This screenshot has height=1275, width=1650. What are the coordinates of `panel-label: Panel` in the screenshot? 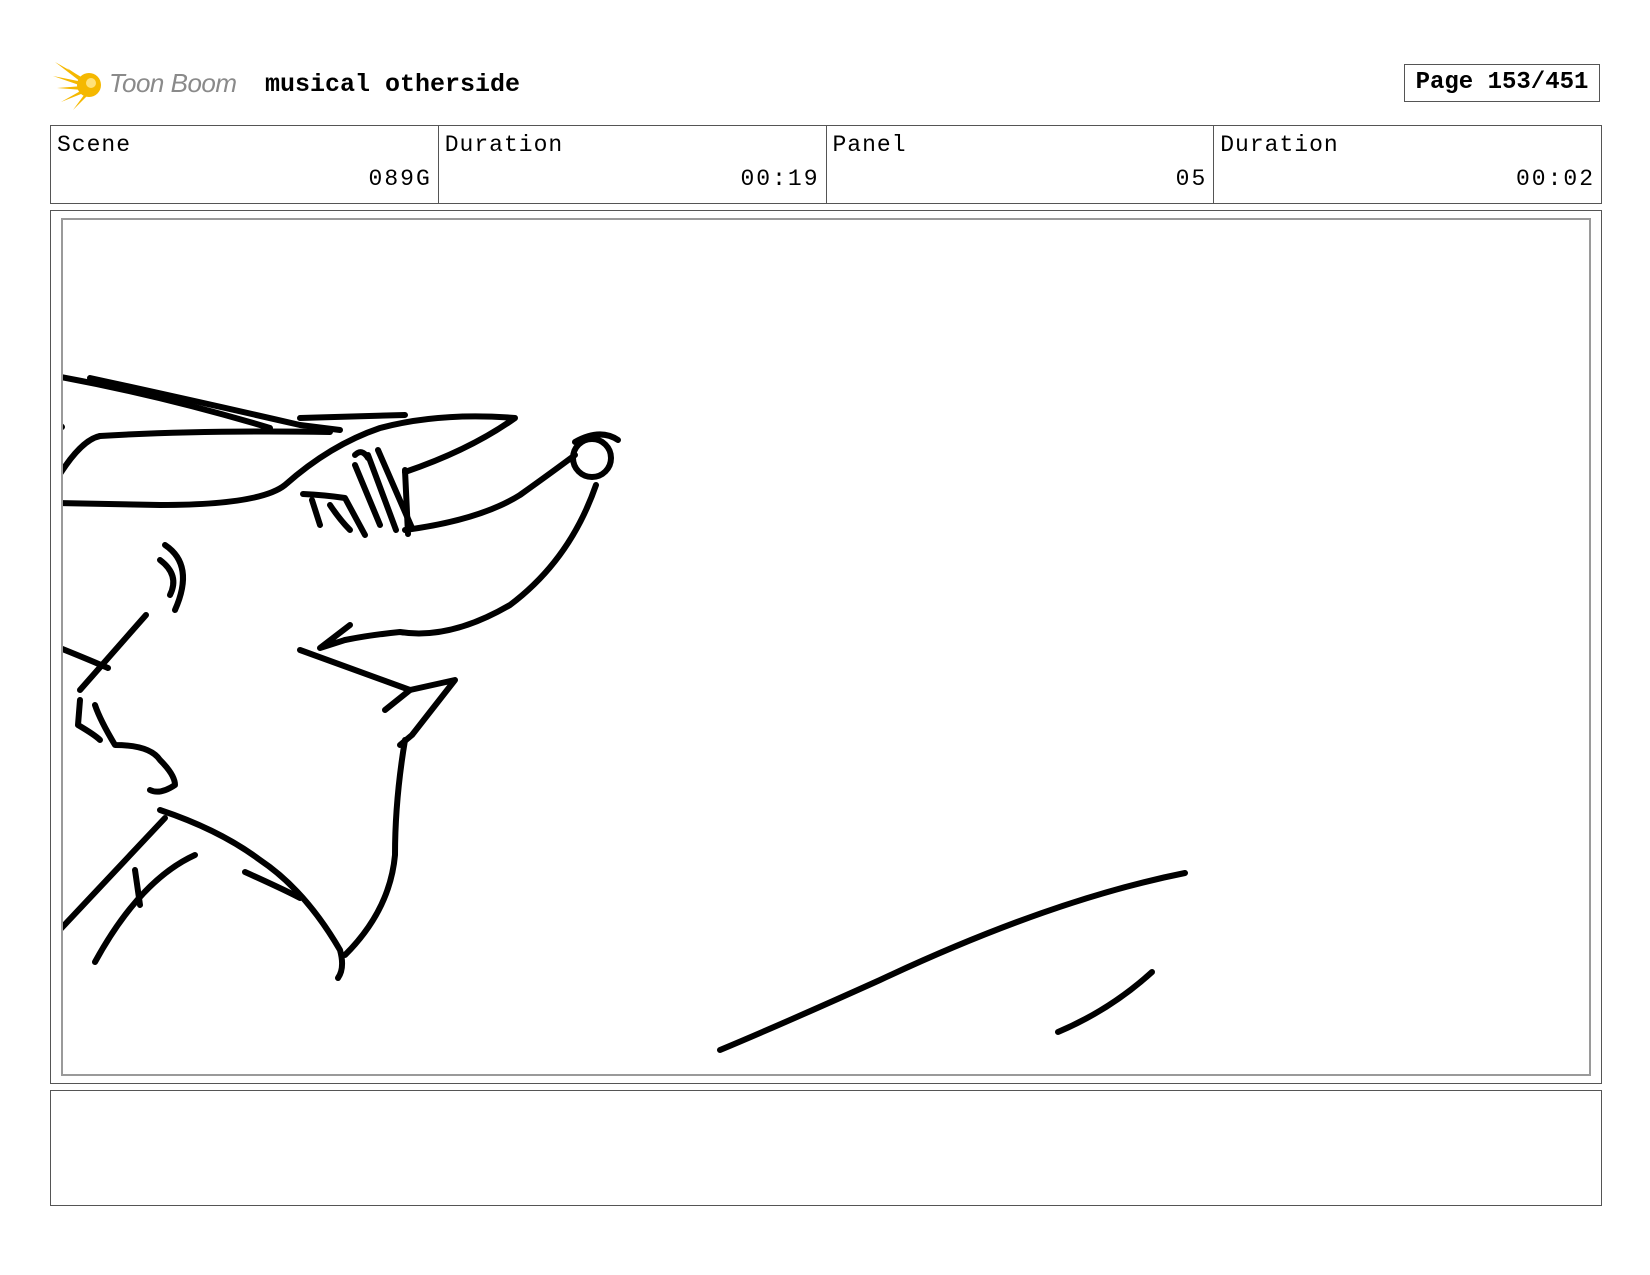 It's located at (869, 145).